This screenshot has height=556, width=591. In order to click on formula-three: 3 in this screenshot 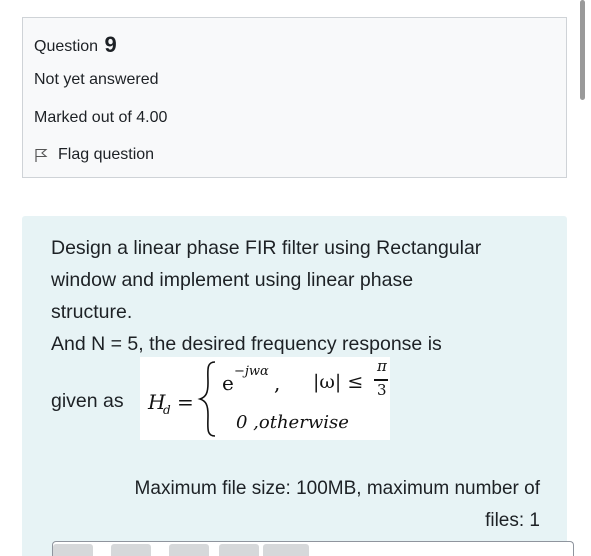, I will do `click(382, 390)`.